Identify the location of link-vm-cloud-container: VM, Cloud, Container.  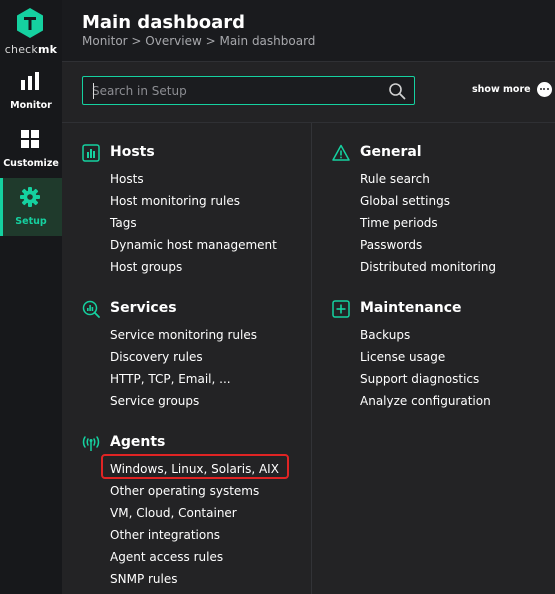
(180, 513).